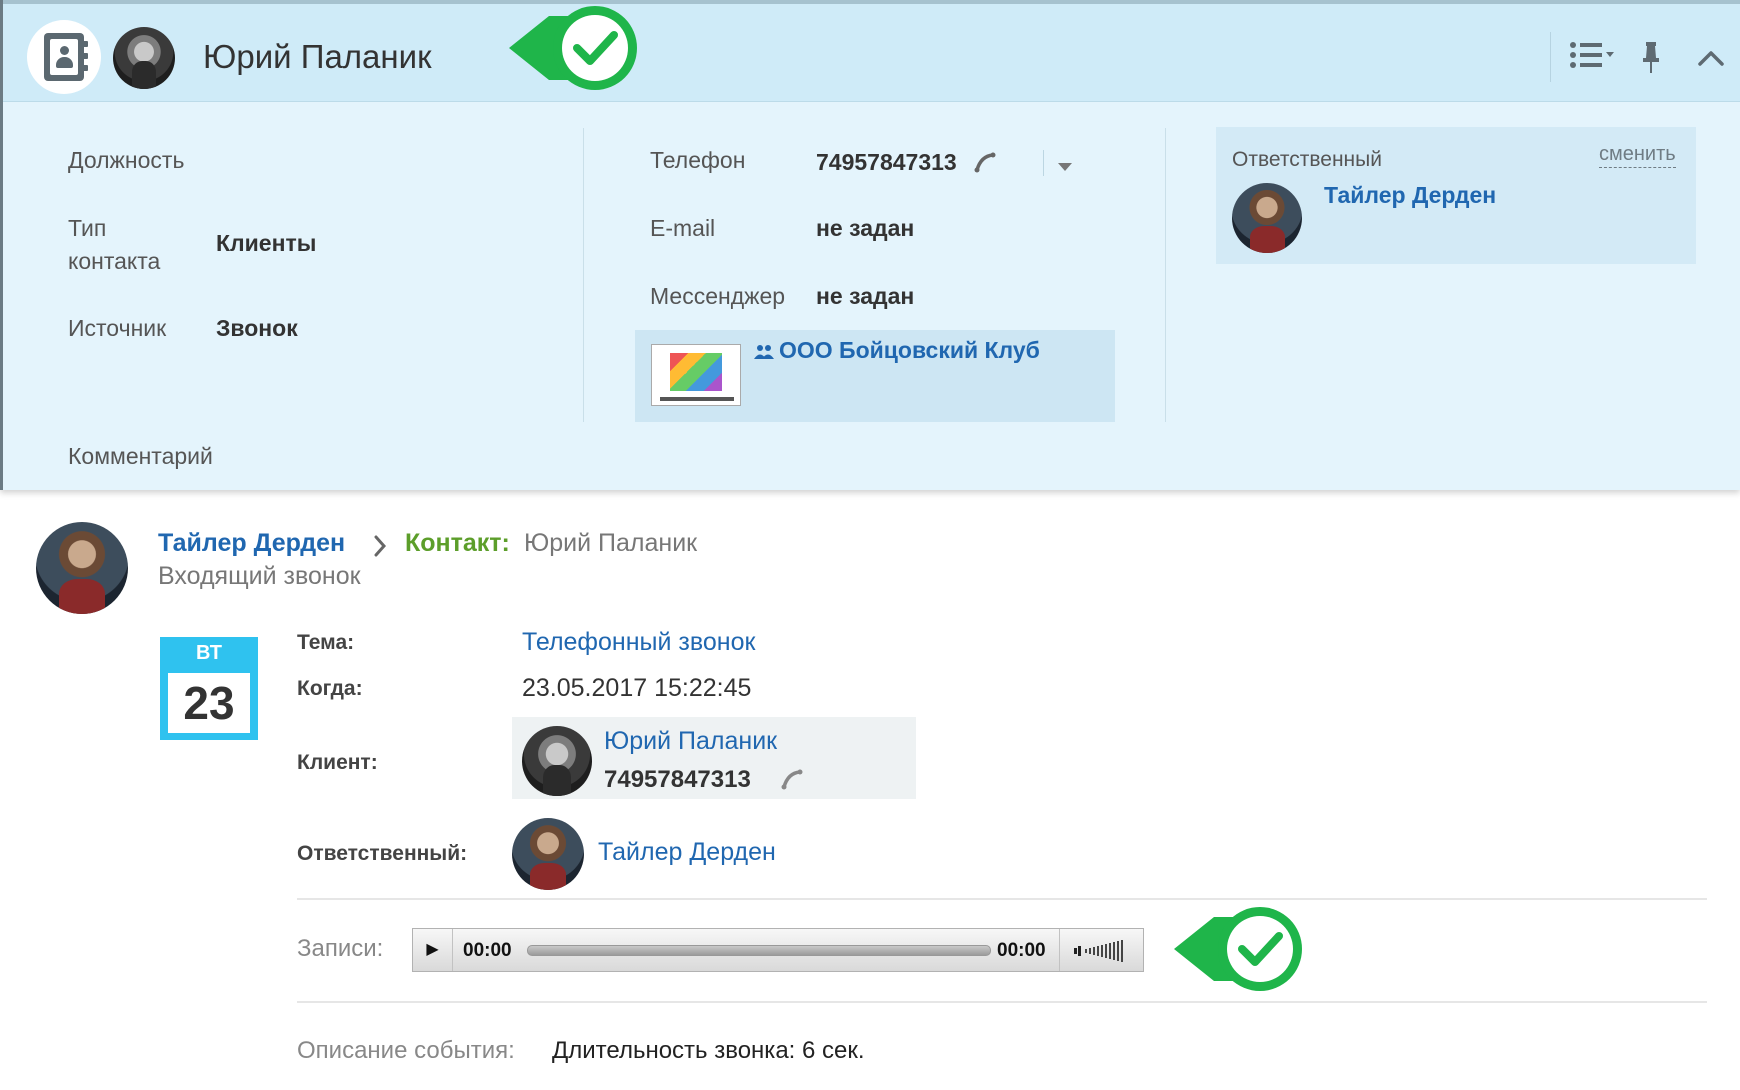 Image resolution: width=1740 pixels, height=1090 pixels. What do you see at coordinates (209, 703) in the screenshot?
I see `calendar-day: 23` at bounding box center [209, 703].